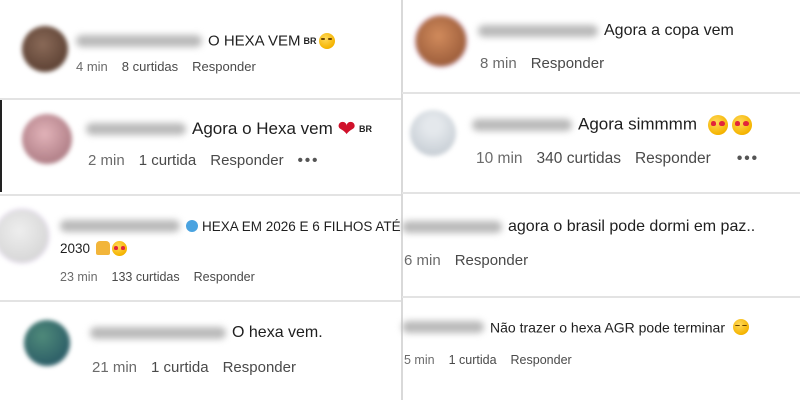  What do you see at coordinates (579, 158) in the screenshot?
I see `like-count: 340 curtidas` at bounding box center [579, 158].